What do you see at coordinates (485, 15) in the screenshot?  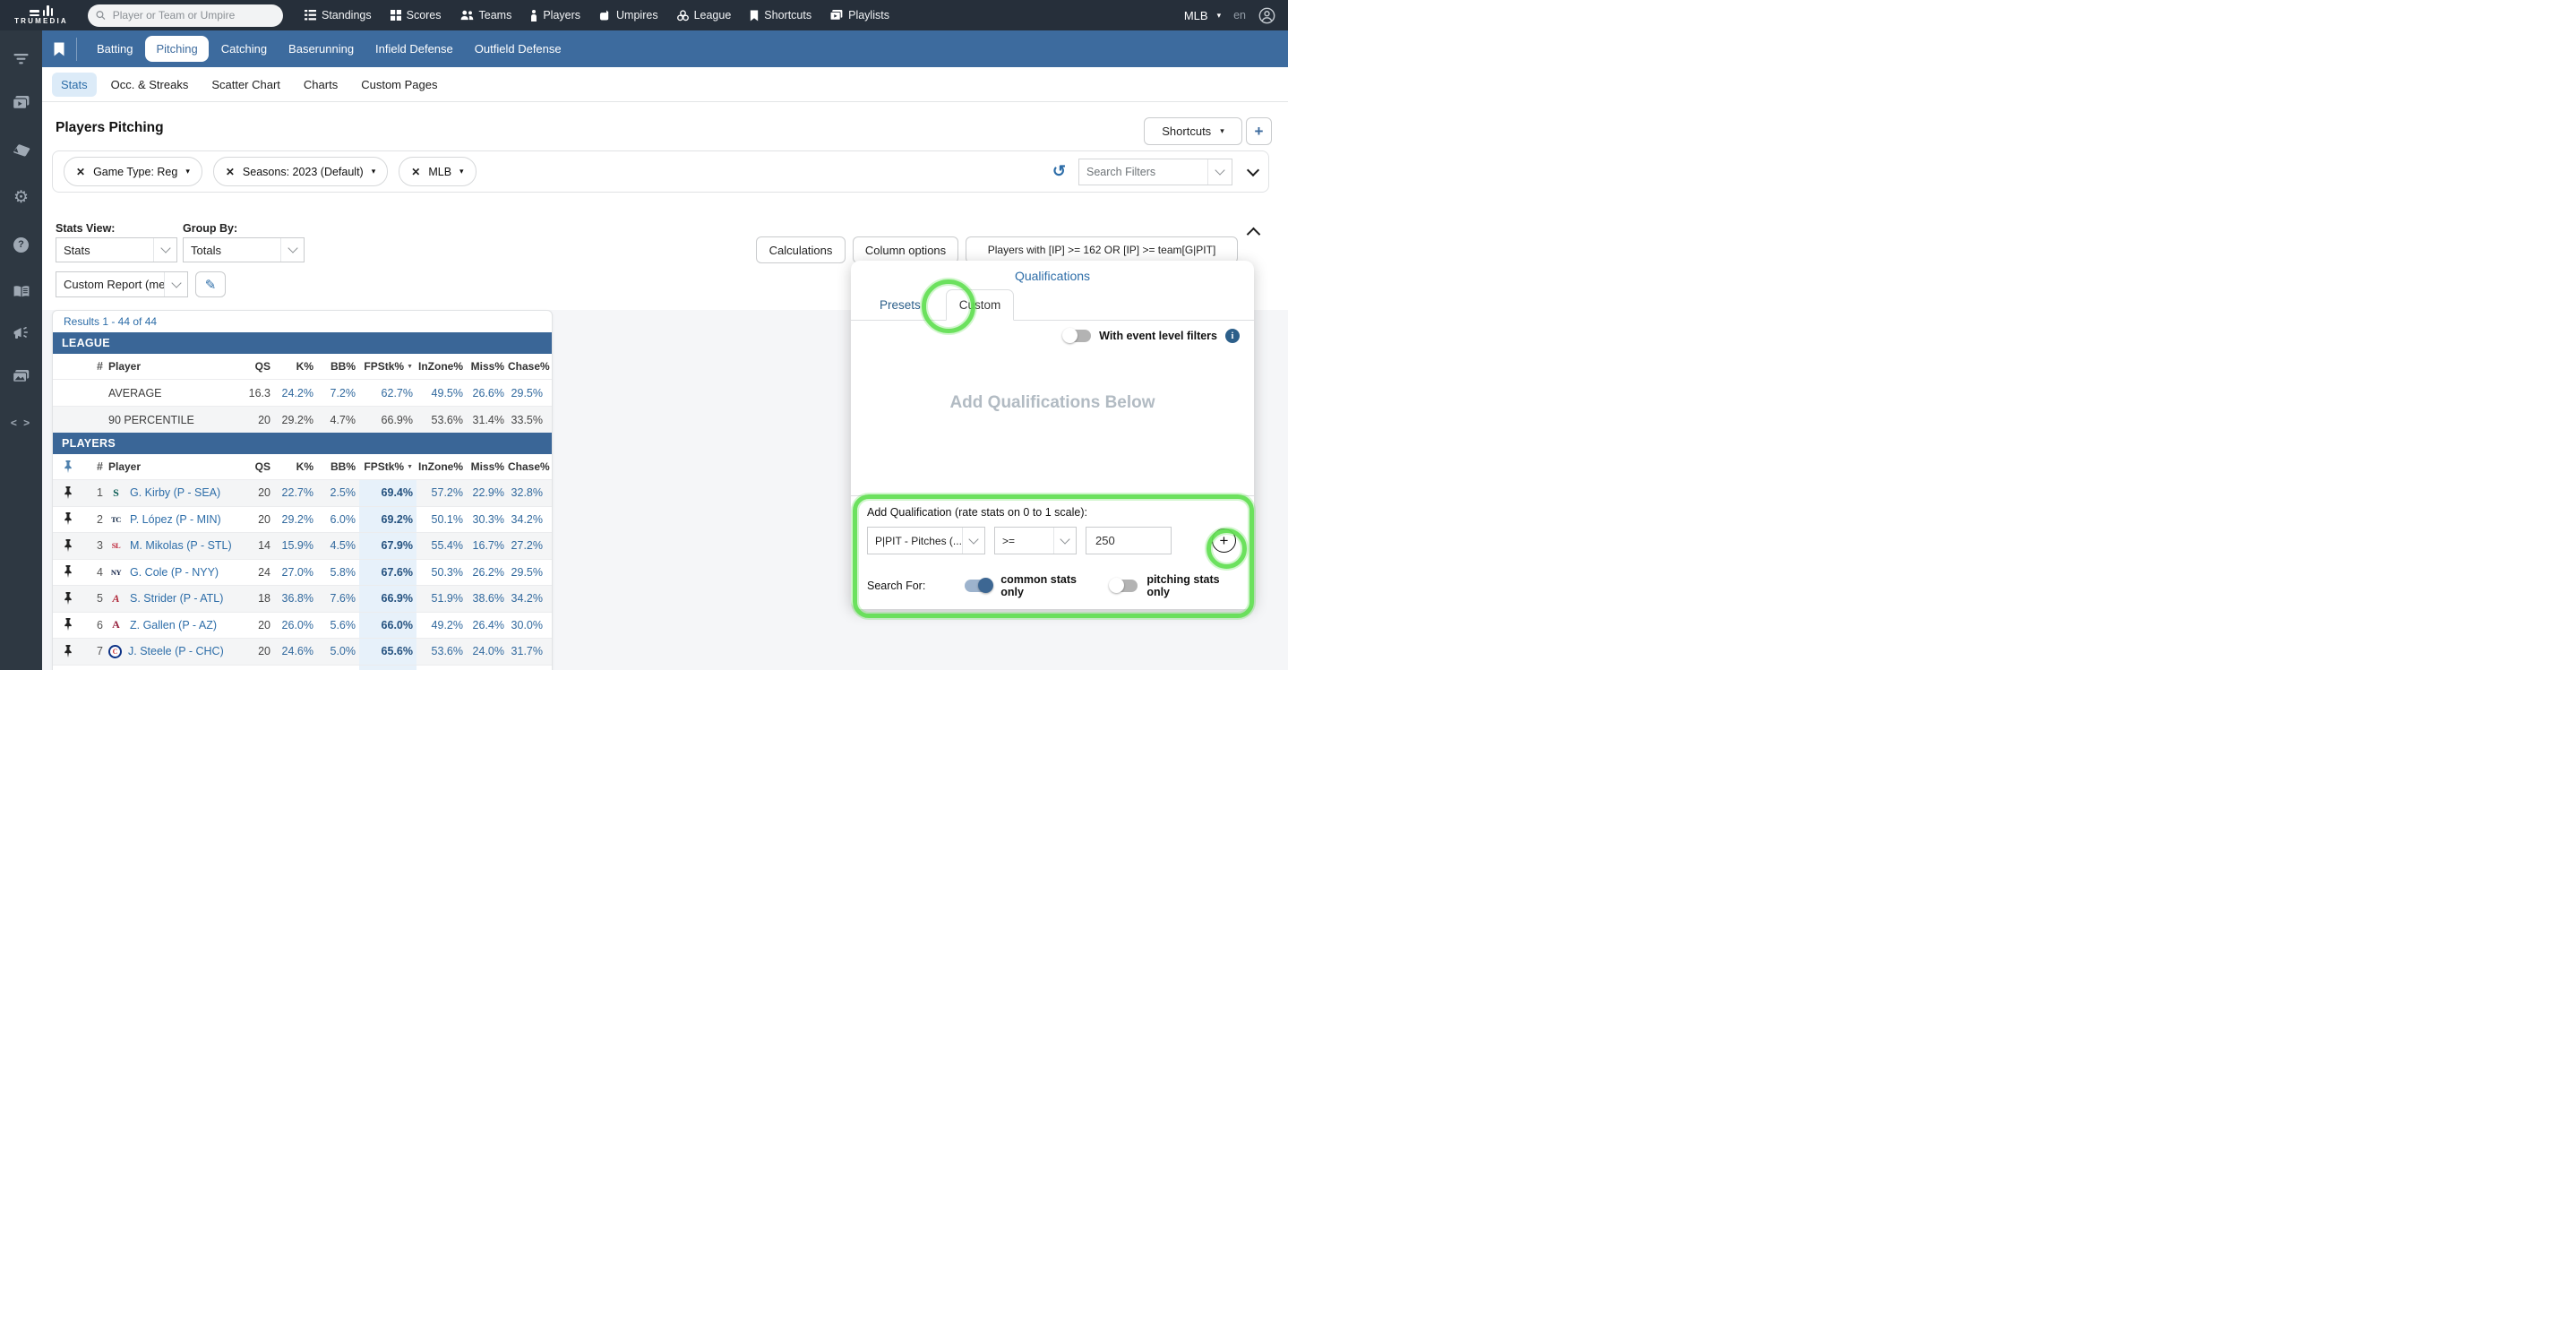 I see `nav-teams: Teams` at bounding box center [485, 15].